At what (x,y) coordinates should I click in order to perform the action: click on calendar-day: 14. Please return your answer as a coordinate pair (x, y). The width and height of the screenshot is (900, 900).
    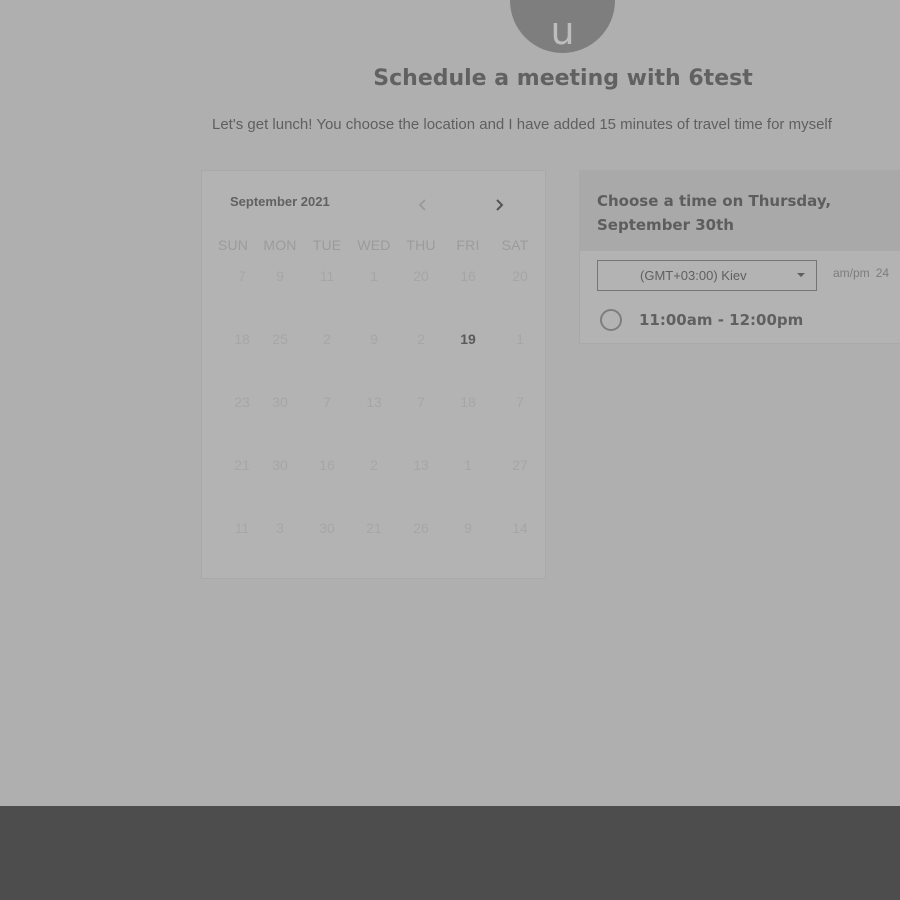
    Looking at the image, I should click on (520, 528).